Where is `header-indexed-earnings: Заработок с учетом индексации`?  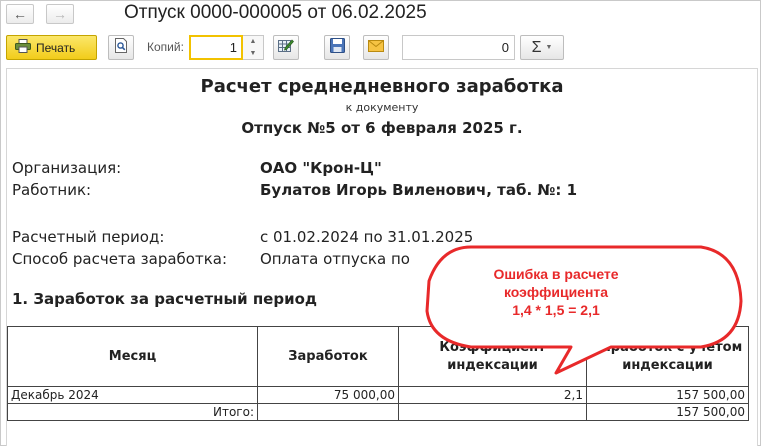 header-indexed-earnings: Заработок с учетом индексации is located at coordinates (667, 356).